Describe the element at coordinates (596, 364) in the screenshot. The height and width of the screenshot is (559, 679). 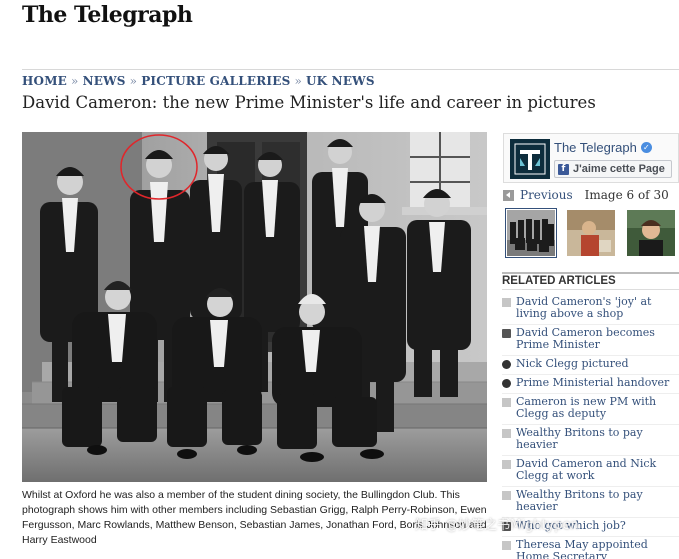
I see `related-article-link: Nick Clegg pictured` at that location.